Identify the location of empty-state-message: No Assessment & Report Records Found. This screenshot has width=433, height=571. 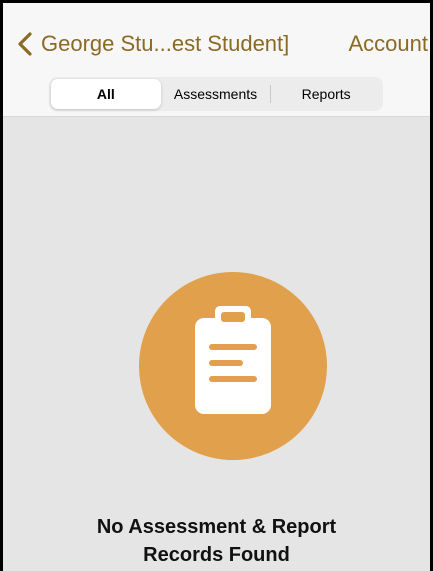
(216, 541).